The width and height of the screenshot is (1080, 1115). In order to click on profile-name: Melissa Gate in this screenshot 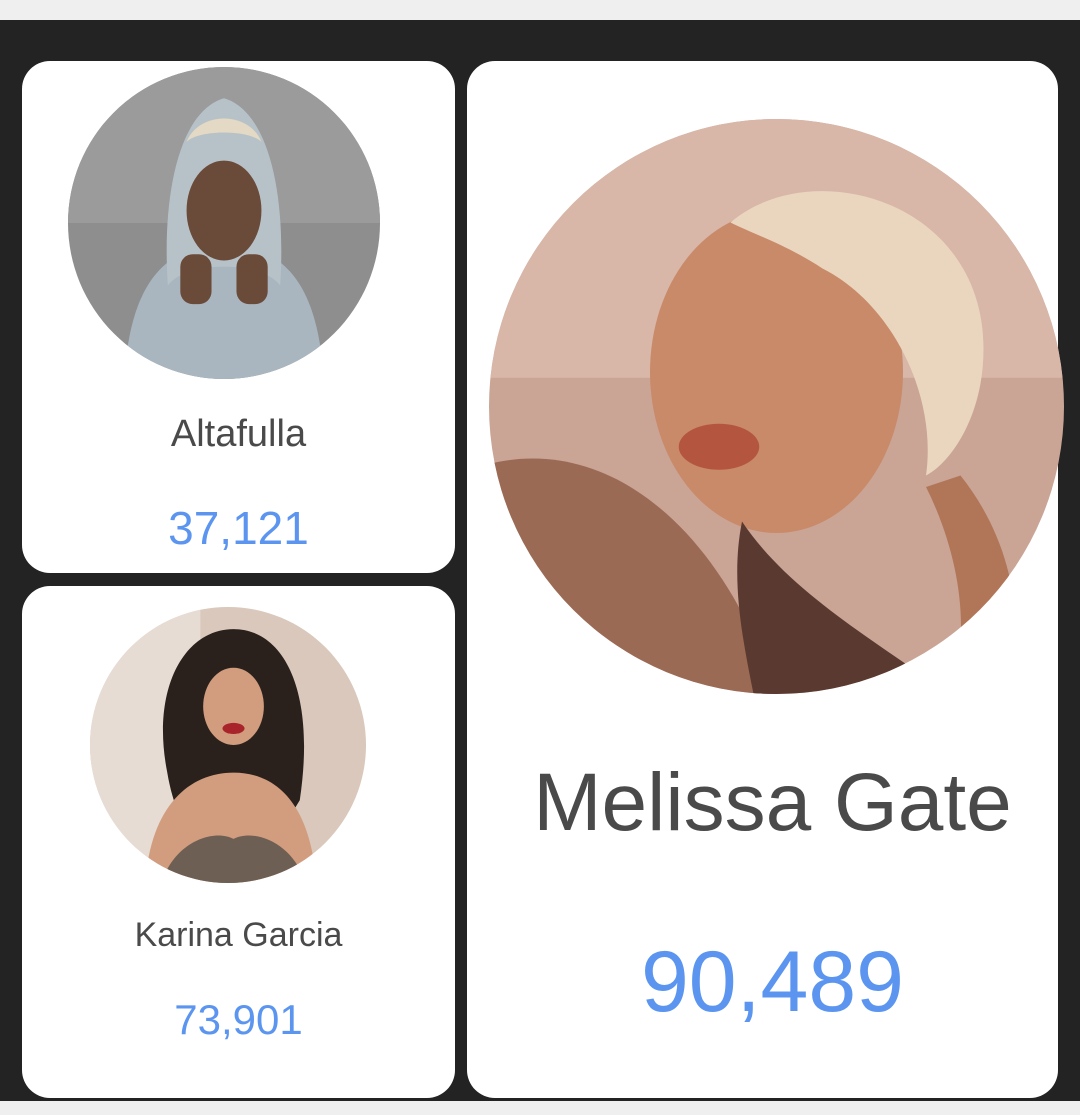, I will do `click(772, 802)`.